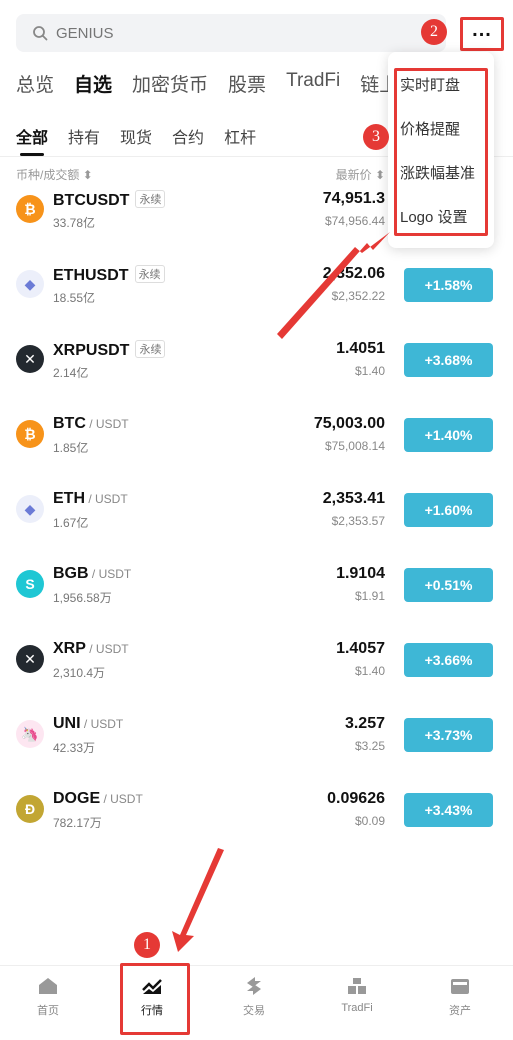 The height and width of the screenshot is (1040, 513). I want to click on nav-label: 资产, so click(460, 1011).